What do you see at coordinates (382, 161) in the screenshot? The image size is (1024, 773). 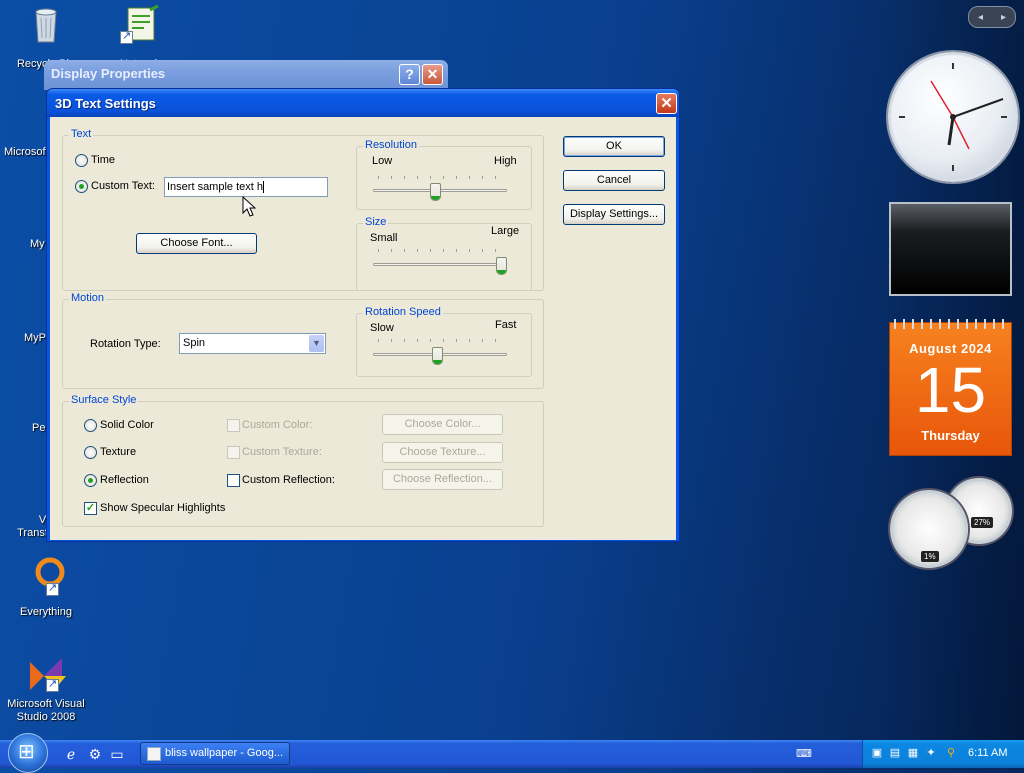 I see `resolution-low-label: Low` at bounding box center [382, 161].